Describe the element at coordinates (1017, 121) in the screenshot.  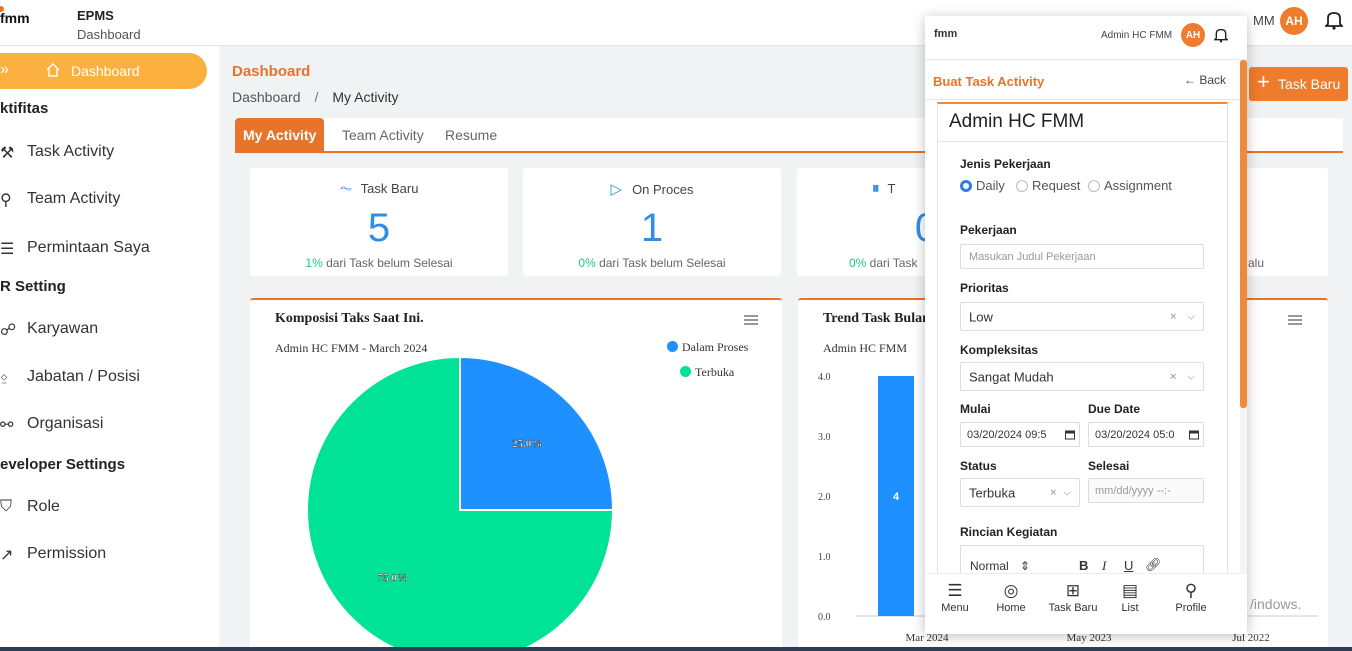
I see `form-user-heading: Admin HC FMM` at that location.